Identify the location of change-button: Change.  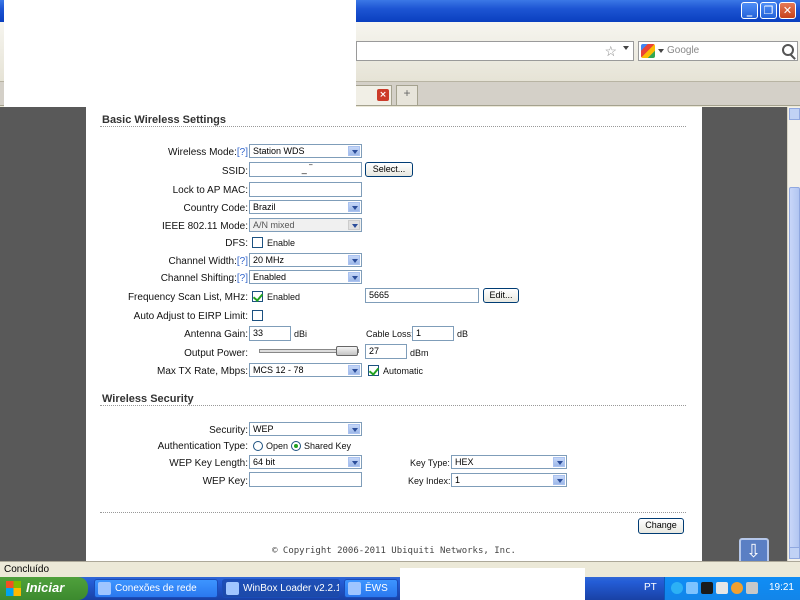
(661, 526).